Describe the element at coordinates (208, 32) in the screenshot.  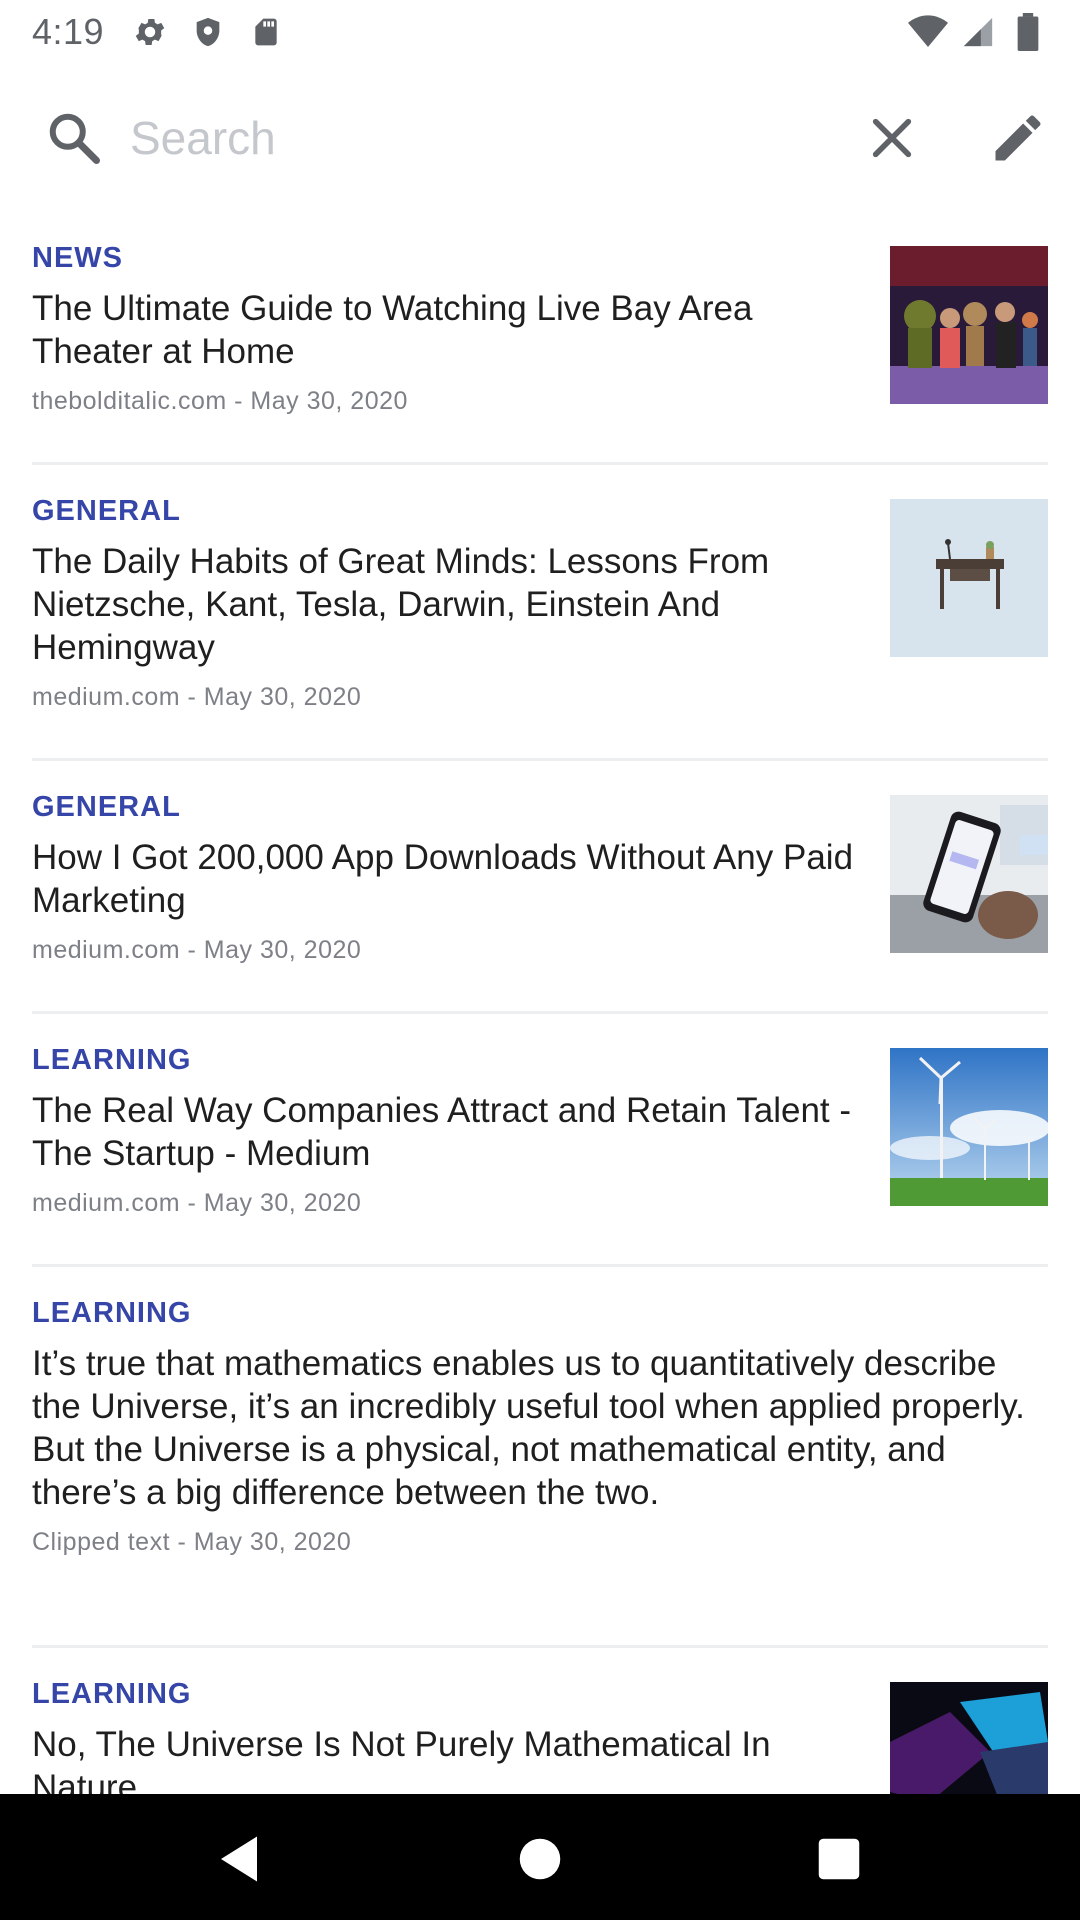
I see `shield-icon` at that location.